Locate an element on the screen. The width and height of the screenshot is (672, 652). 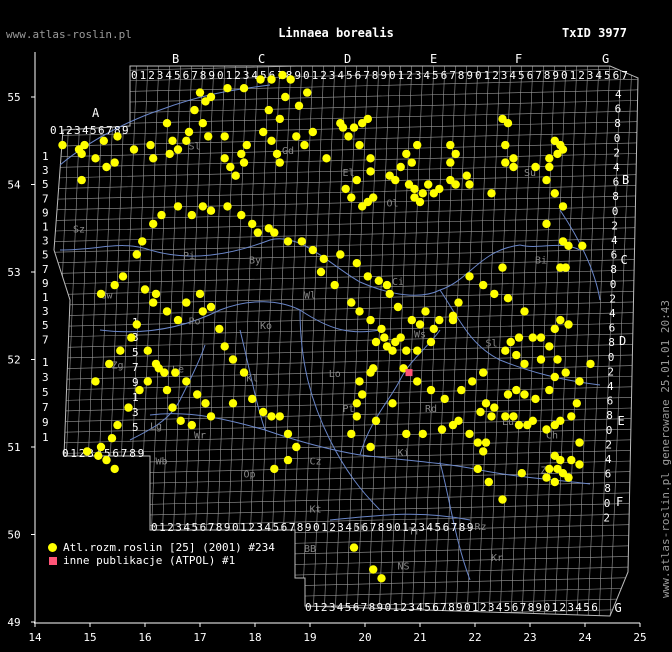
grid-digit-right: 8 is located at coordinates (609, 415).